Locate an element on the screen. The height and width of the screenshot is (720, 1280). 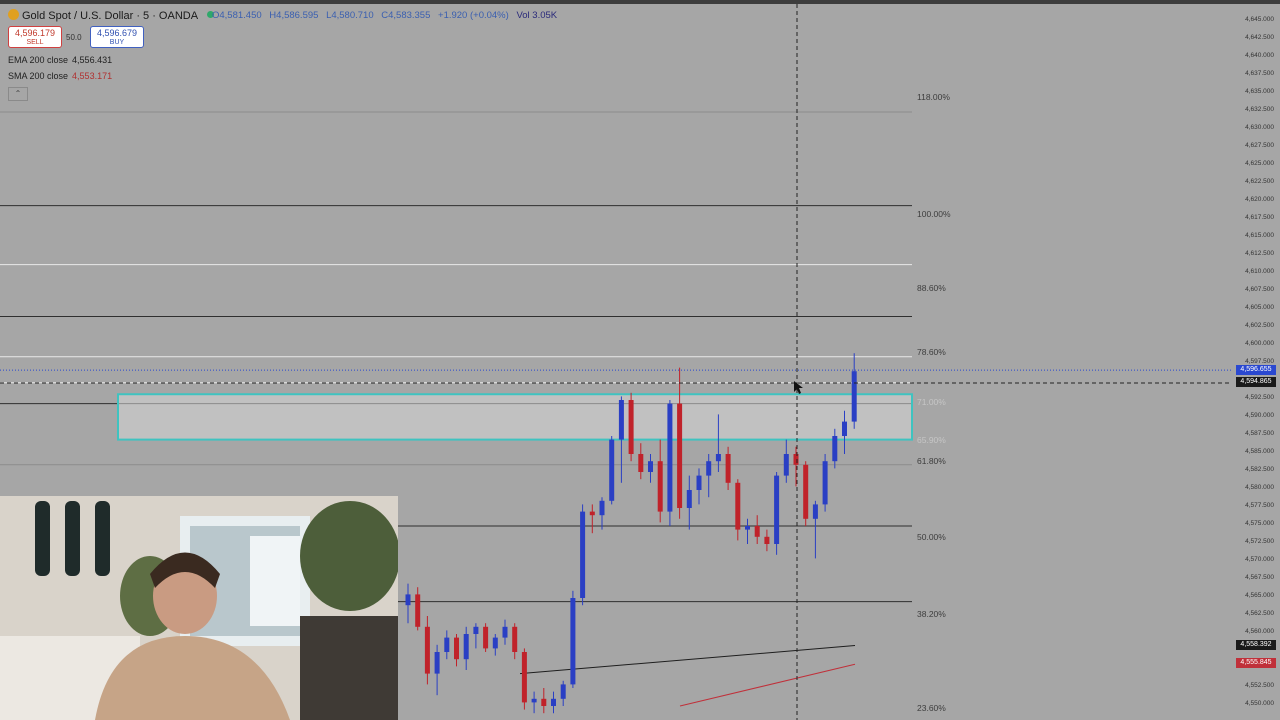
price-tick: 4,587.500 is located at coordinates (1259, 433).